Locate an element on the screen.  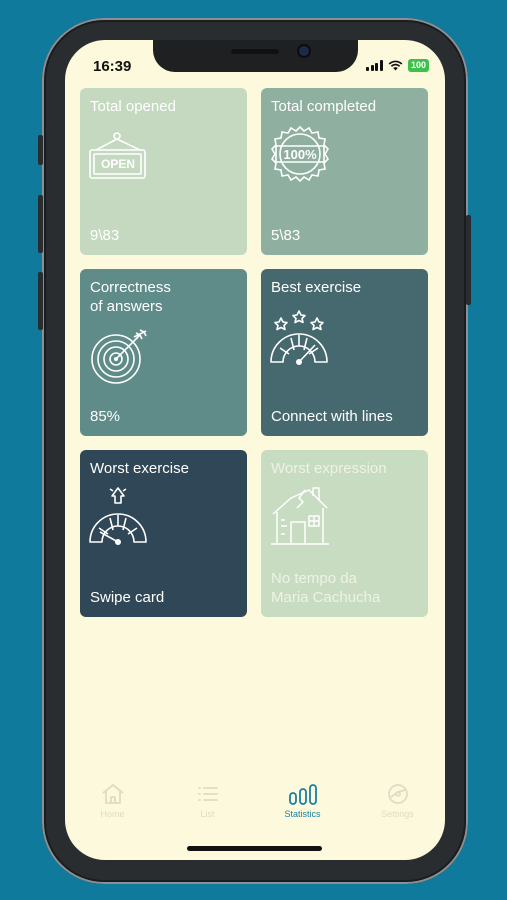
tab-home: Home is located at coordinates (112, 807).